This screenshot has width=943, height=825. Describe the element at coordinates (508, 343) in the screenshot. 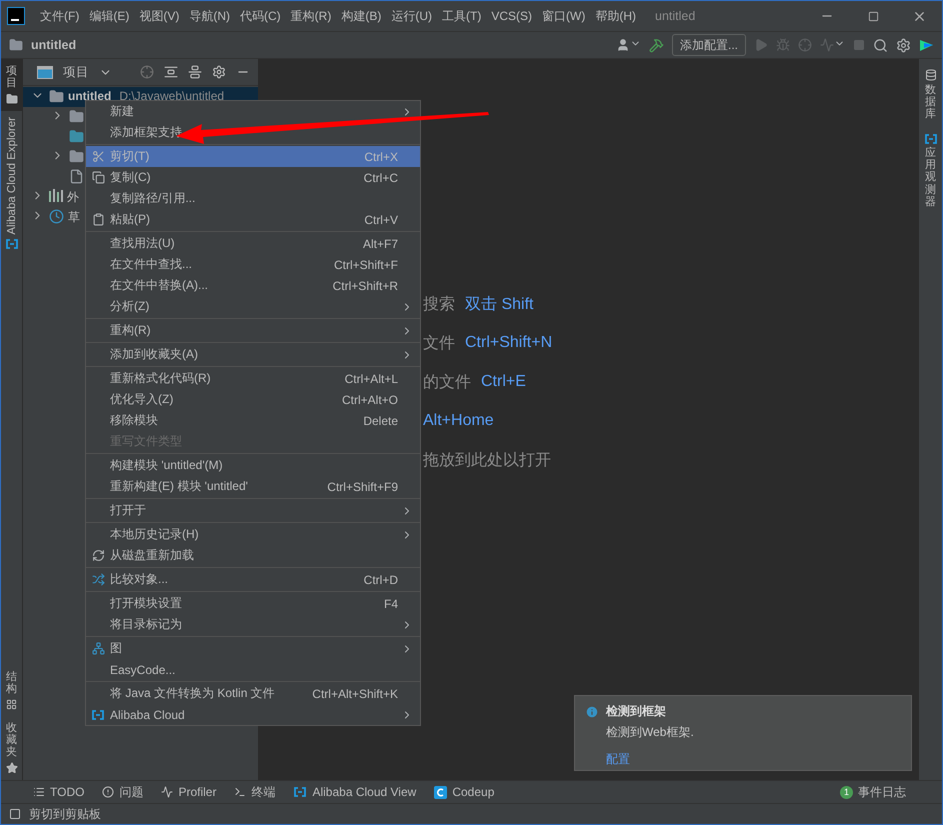

I see `hint-shortcut: Ctrl+Shift+N` at that location.